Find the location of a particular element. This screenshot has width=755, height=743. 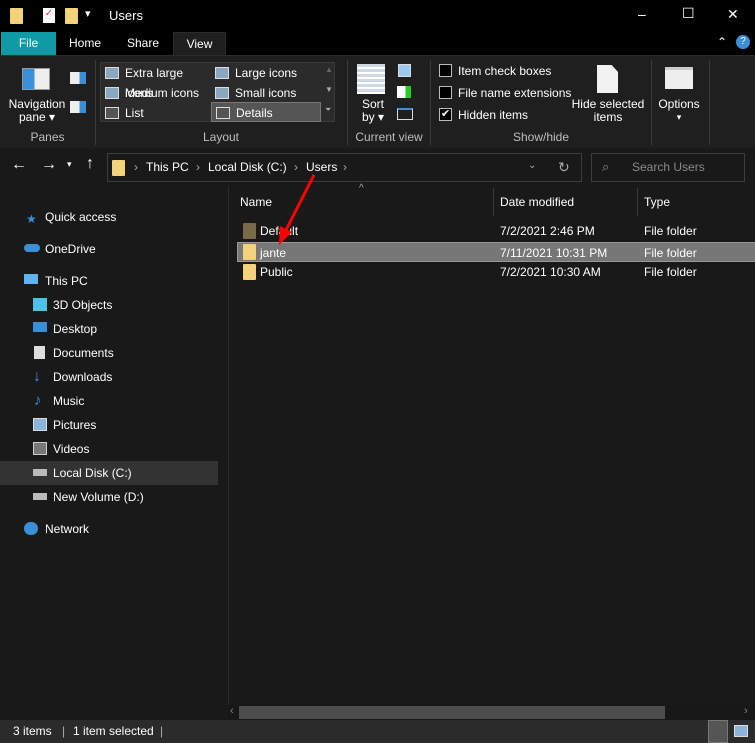

scroll-right-icon: › is located at coordinates (746, 711).